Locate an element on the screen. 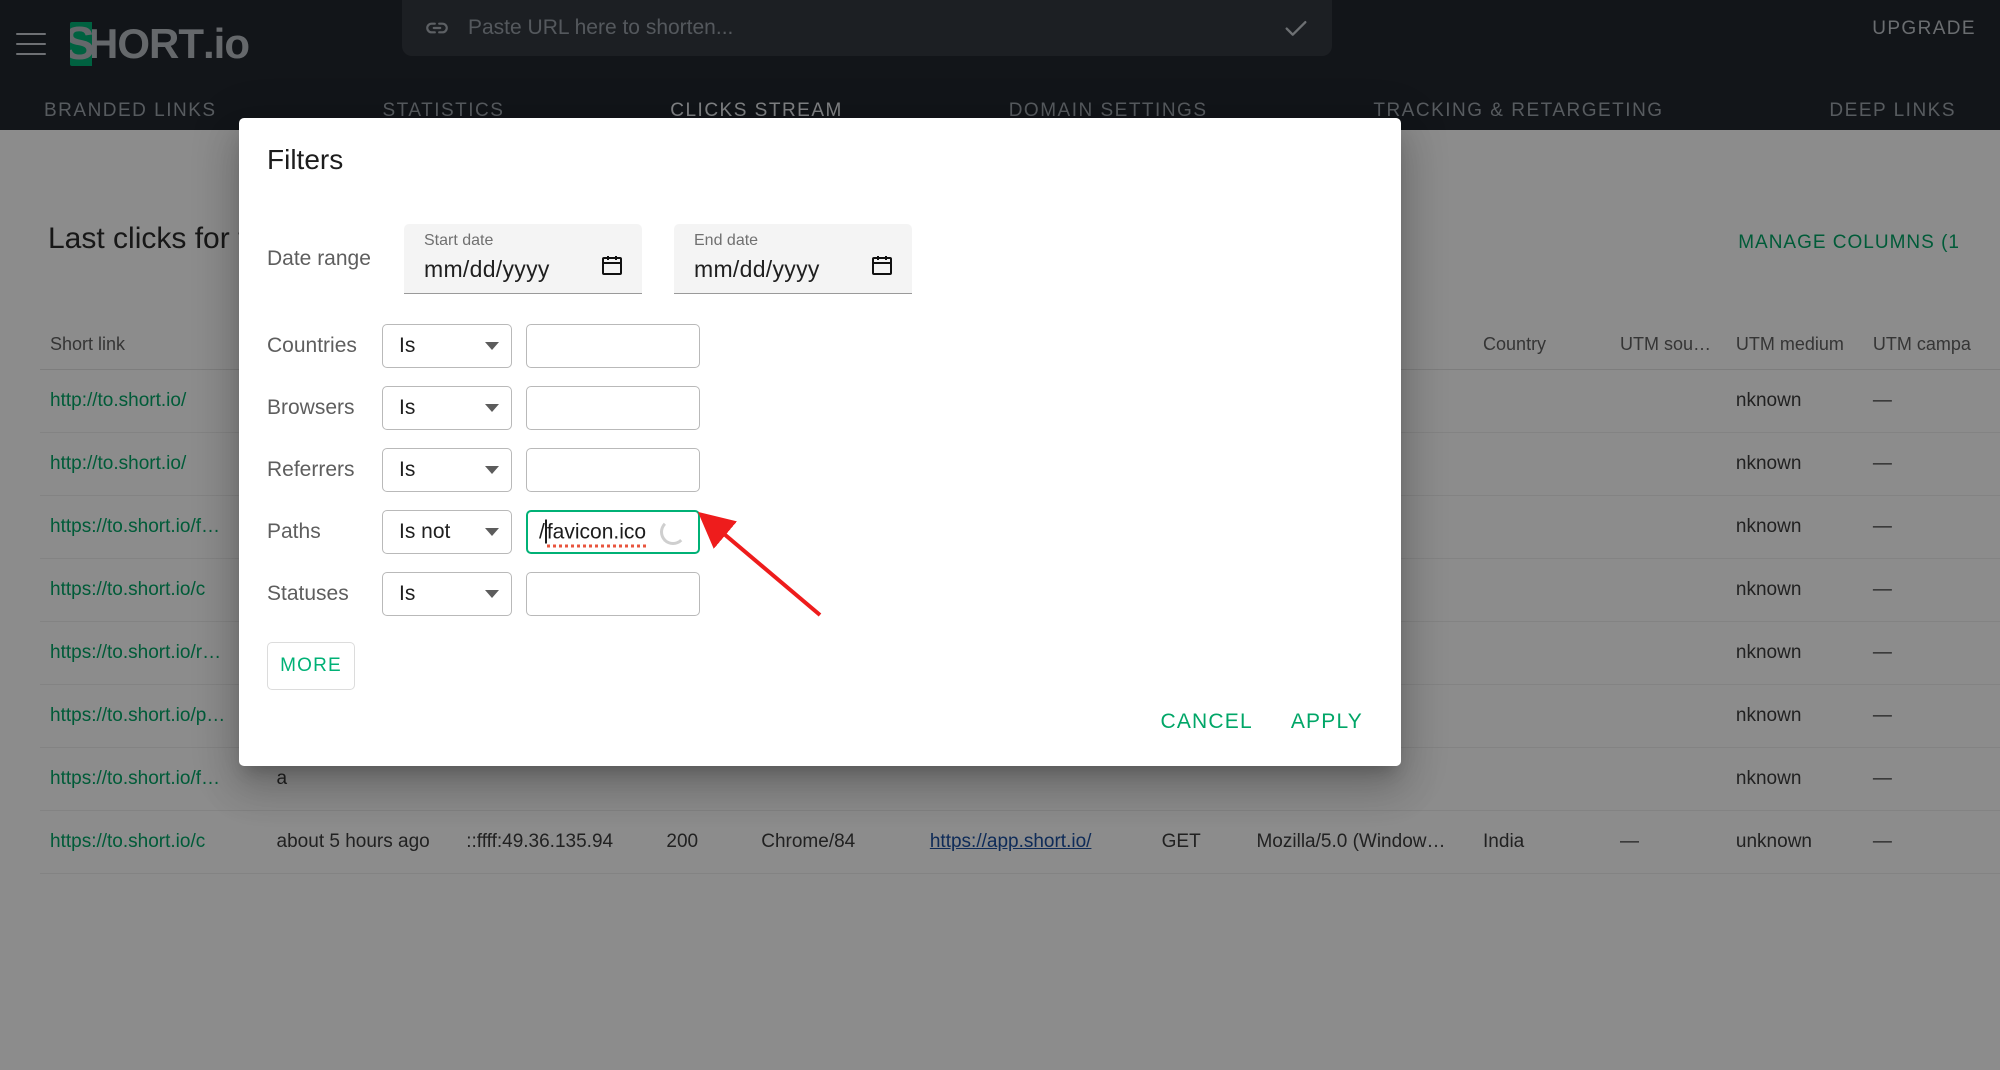  start-date-value: mm/dd/yyyy is located at coordinates (487, 269).